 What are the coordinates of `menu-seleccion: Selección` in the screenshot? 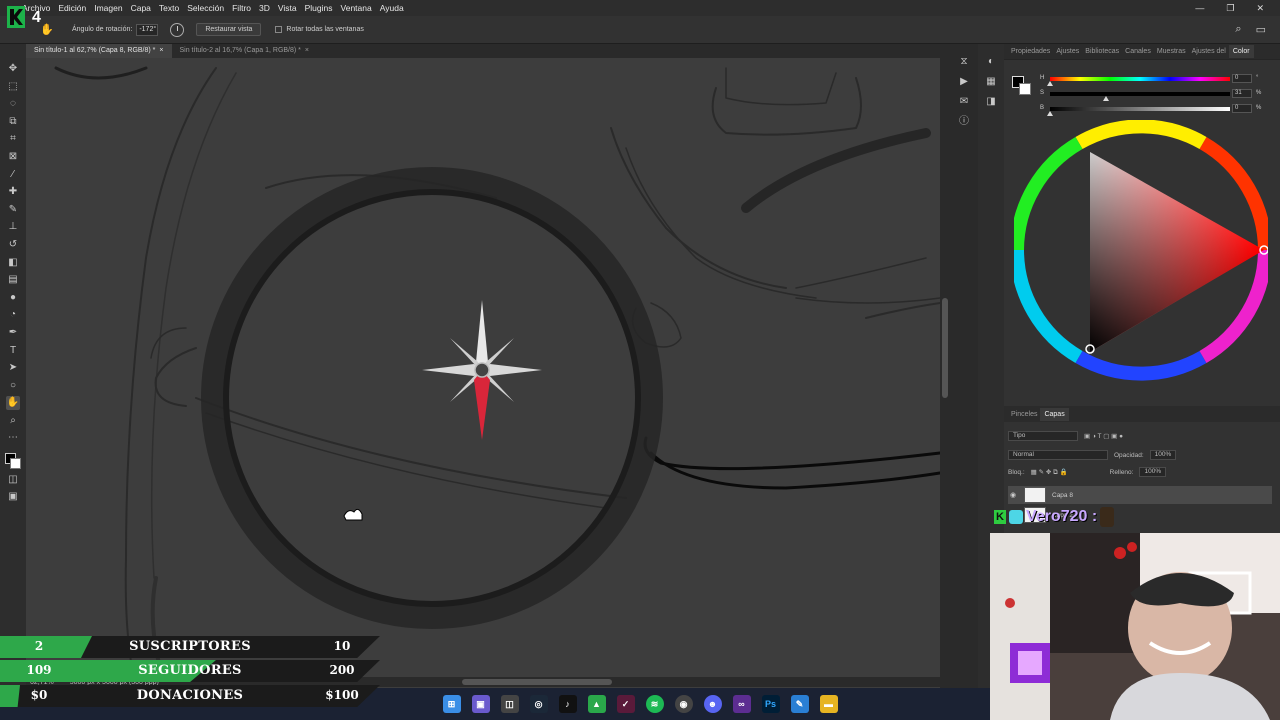 It's located at (205, 8).